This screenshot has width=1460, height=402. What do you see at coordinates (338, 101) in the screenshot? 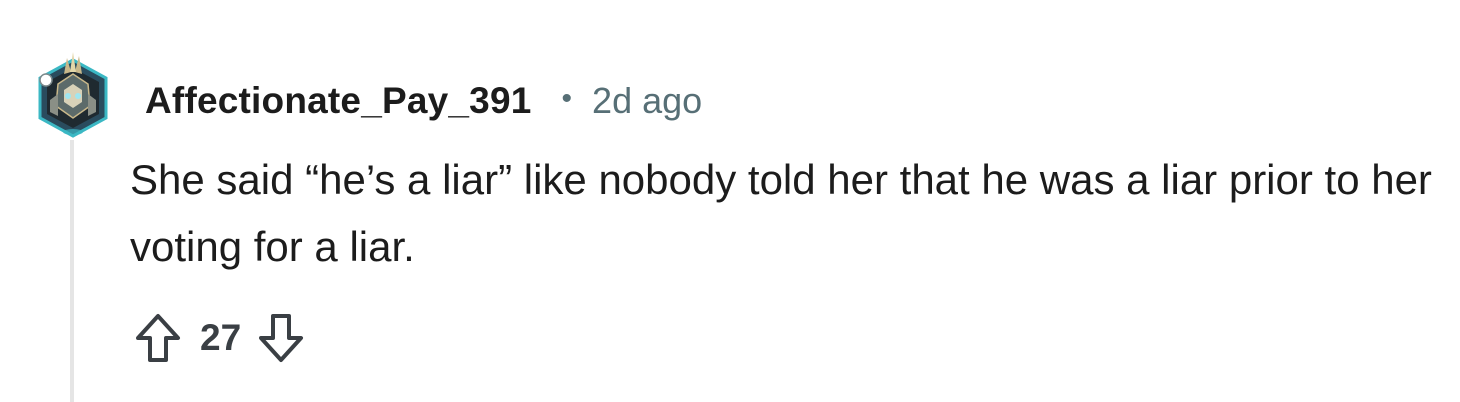
I see `username-link: Affectionate_Pay_391` at bounding box center [338, 101].